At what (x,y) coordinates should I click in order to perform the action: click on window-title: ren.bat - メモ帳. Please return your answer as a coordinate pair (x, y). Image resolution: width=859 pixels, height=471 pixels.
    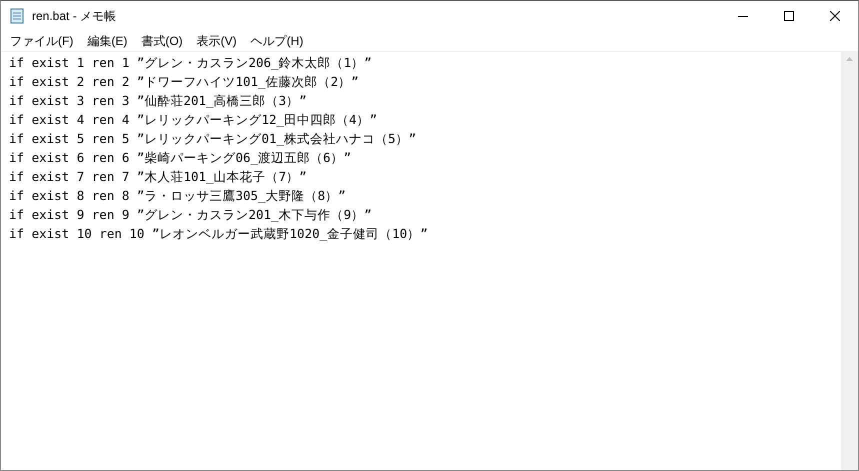
    Looking at the image, I should click on (74, 16).